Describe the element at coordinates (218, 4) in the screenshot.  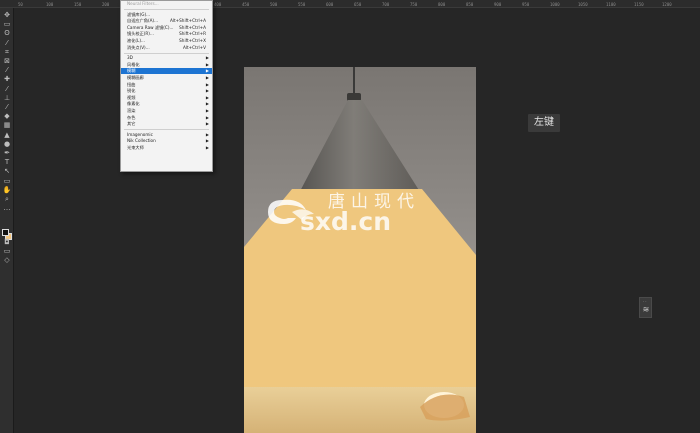
I see `ruler-tick-label: 400` at that location.